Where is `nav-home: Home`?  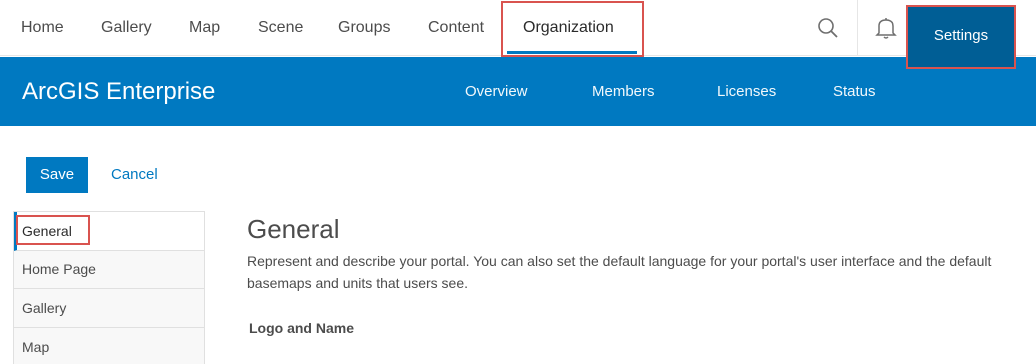 nav-home: Home is located at coordinates (42, 28).